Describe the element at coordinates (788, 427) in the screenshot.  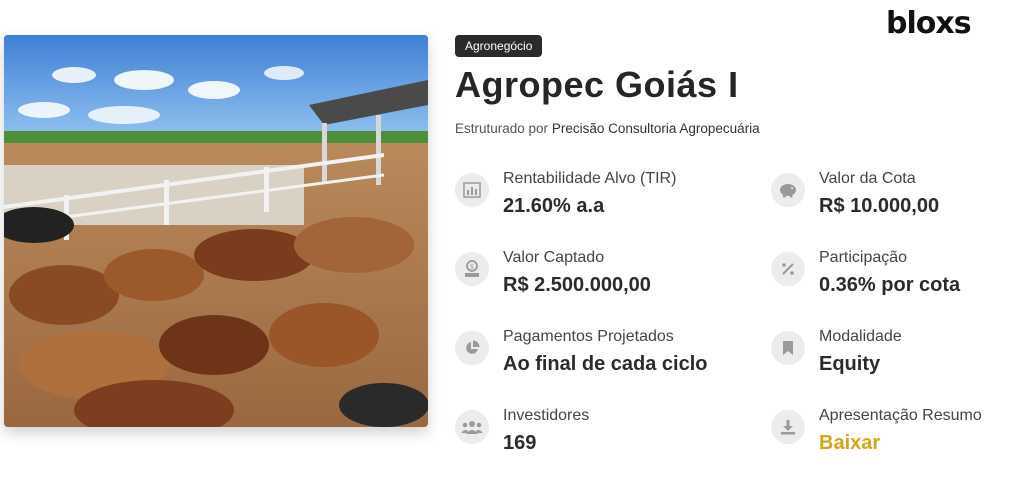
I see `download-icon` at that location.